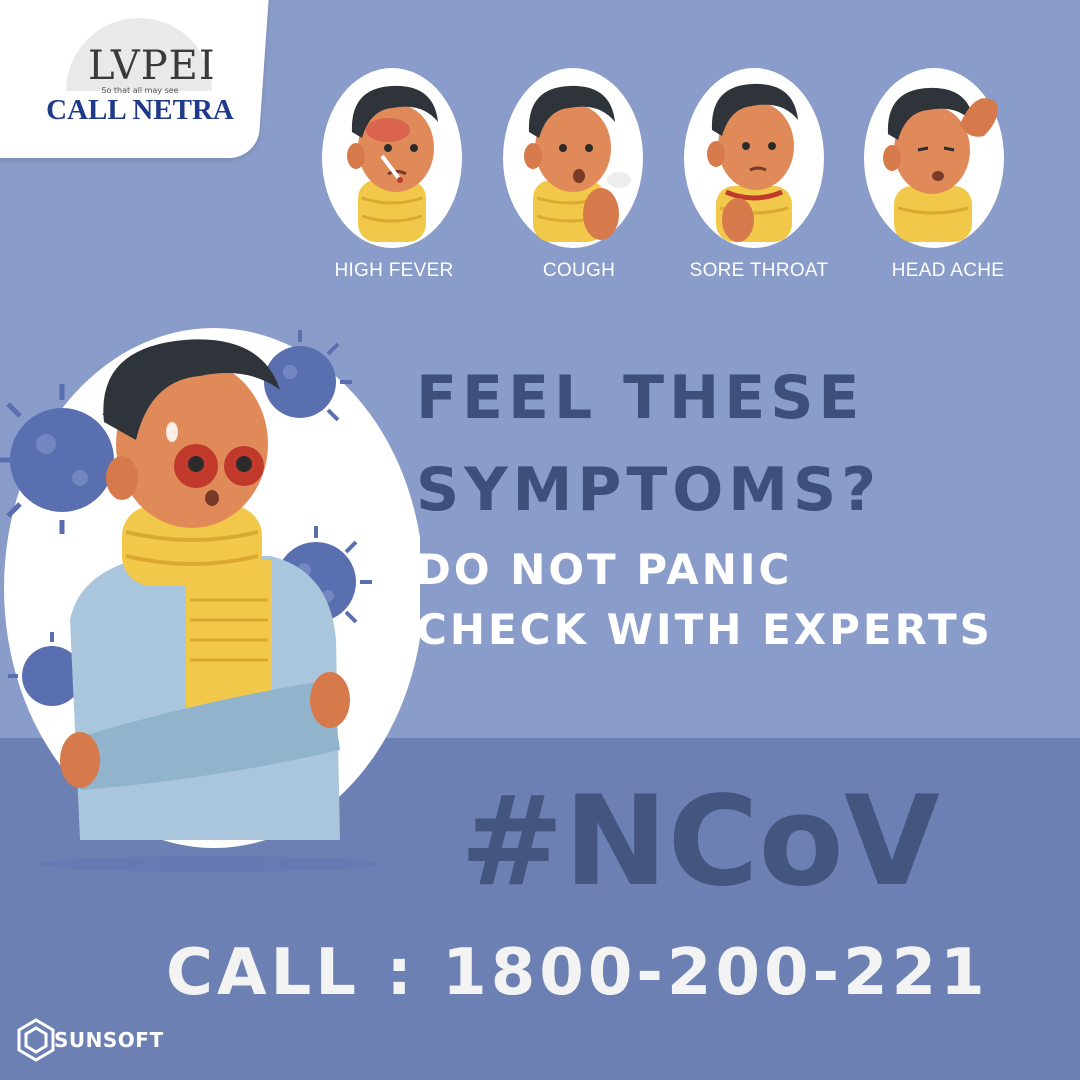 Image resolution: width=1080 pixels, height=1080 pixels. Describe the element at coordinates (573, 158) in the screenshot. I see `cough-face-icon` at that location.